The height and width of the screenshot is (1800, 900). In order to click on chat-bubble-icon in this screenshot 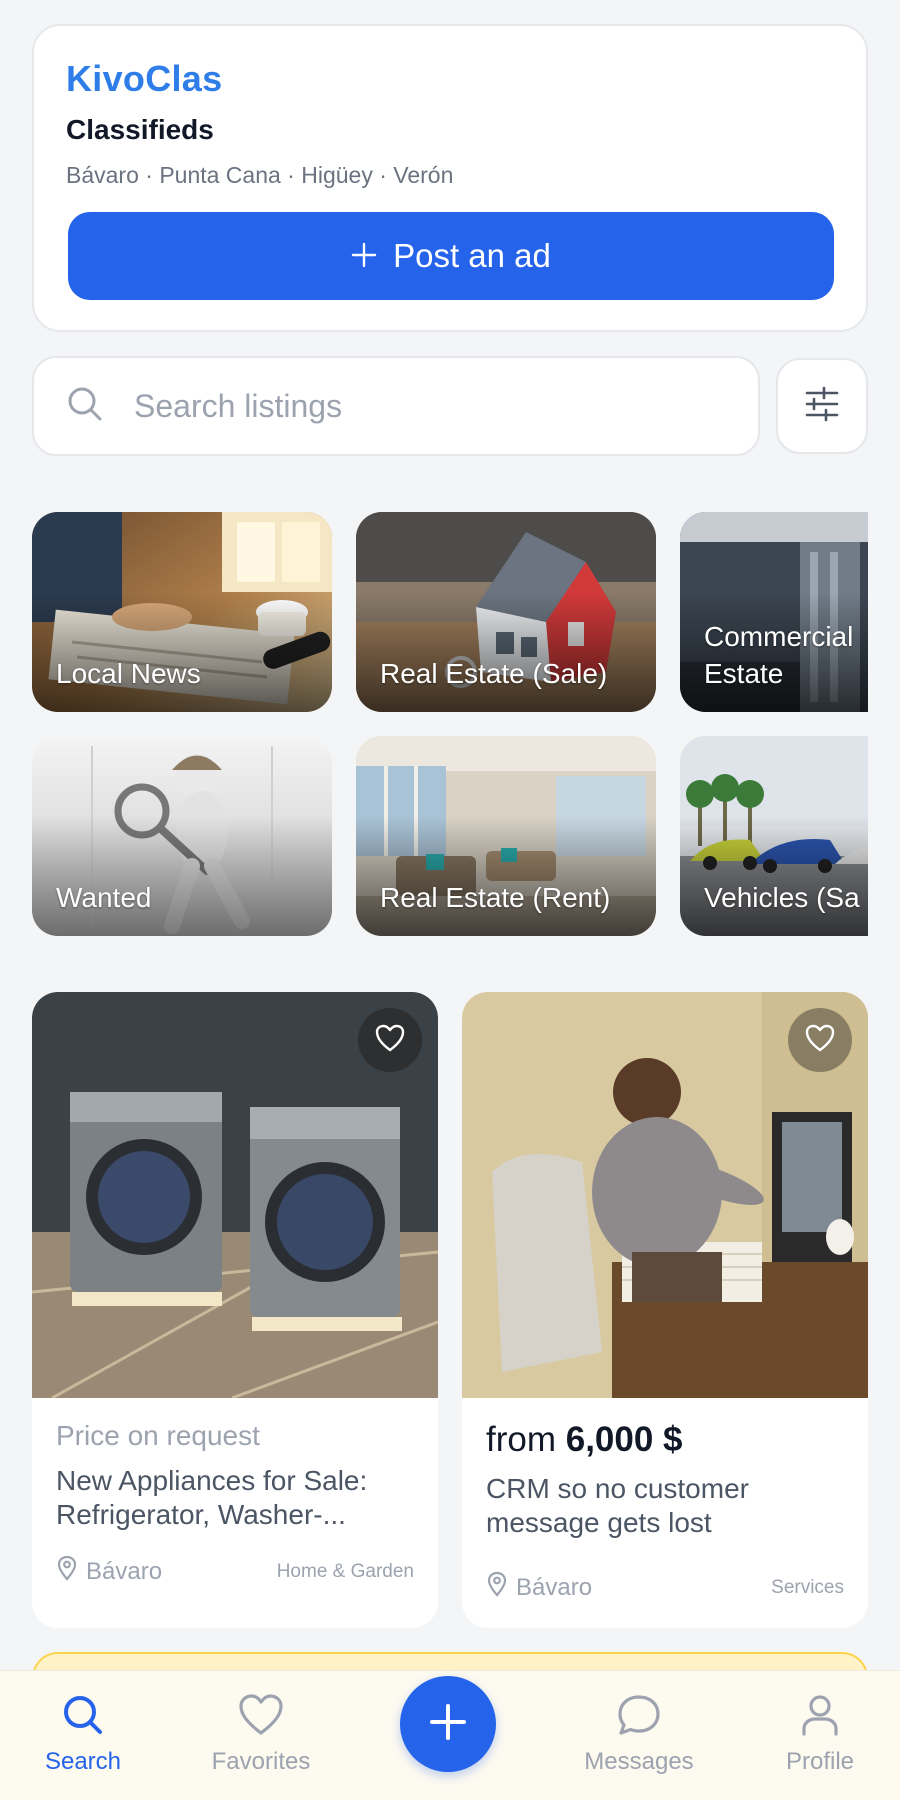, I will do `click(639, 1717)`.